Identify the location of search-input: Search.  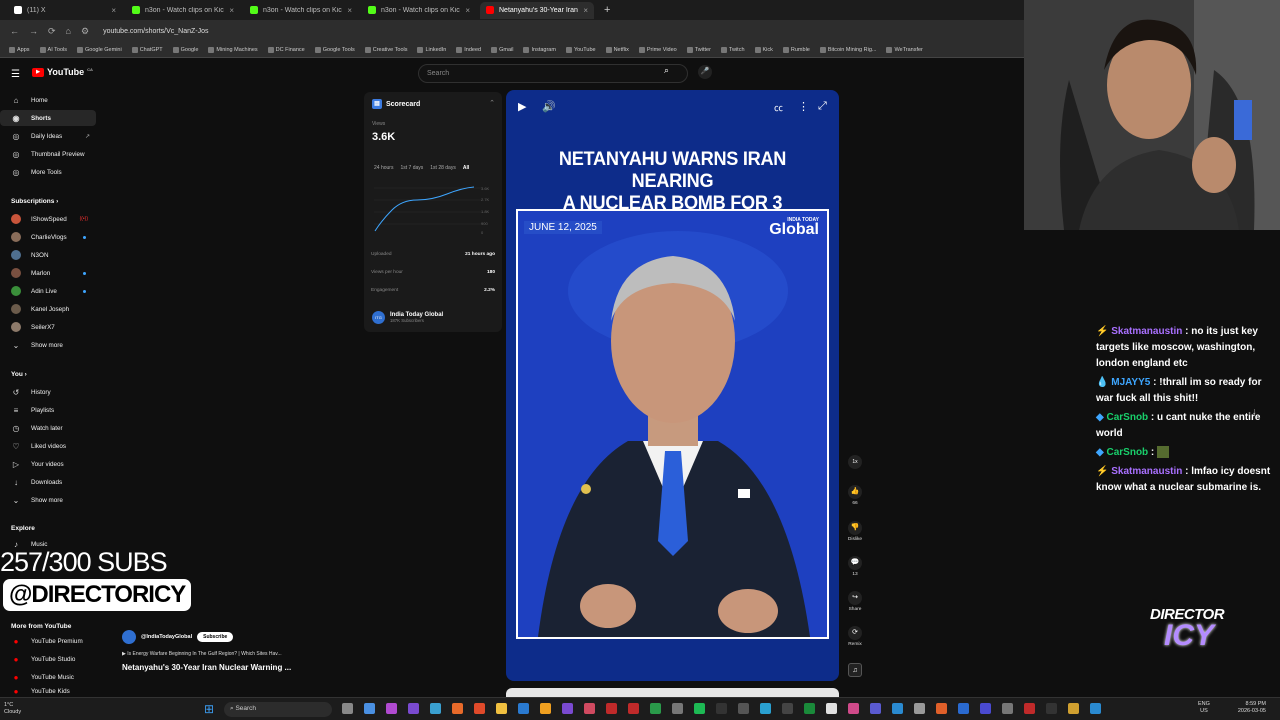
(553, 73).